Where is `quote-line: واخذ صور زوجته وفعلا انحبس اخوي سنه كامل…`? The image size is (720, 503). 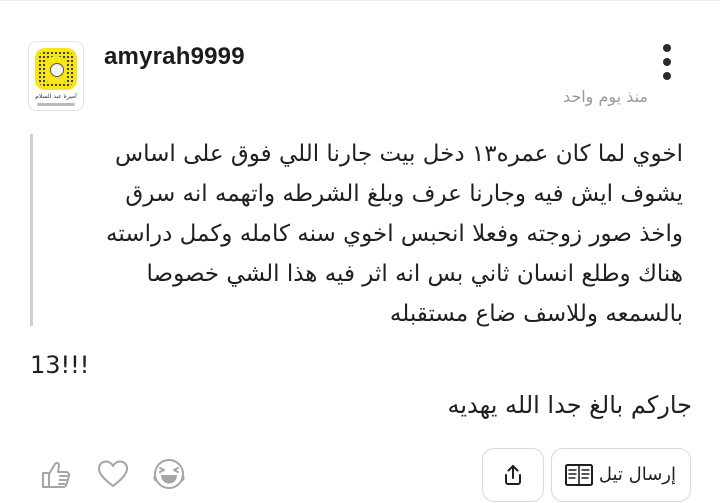
quote-line: واخذ صور زوجته وفعلا انحبس اخوي سنه كامل… is located at coordinates (394, 234).